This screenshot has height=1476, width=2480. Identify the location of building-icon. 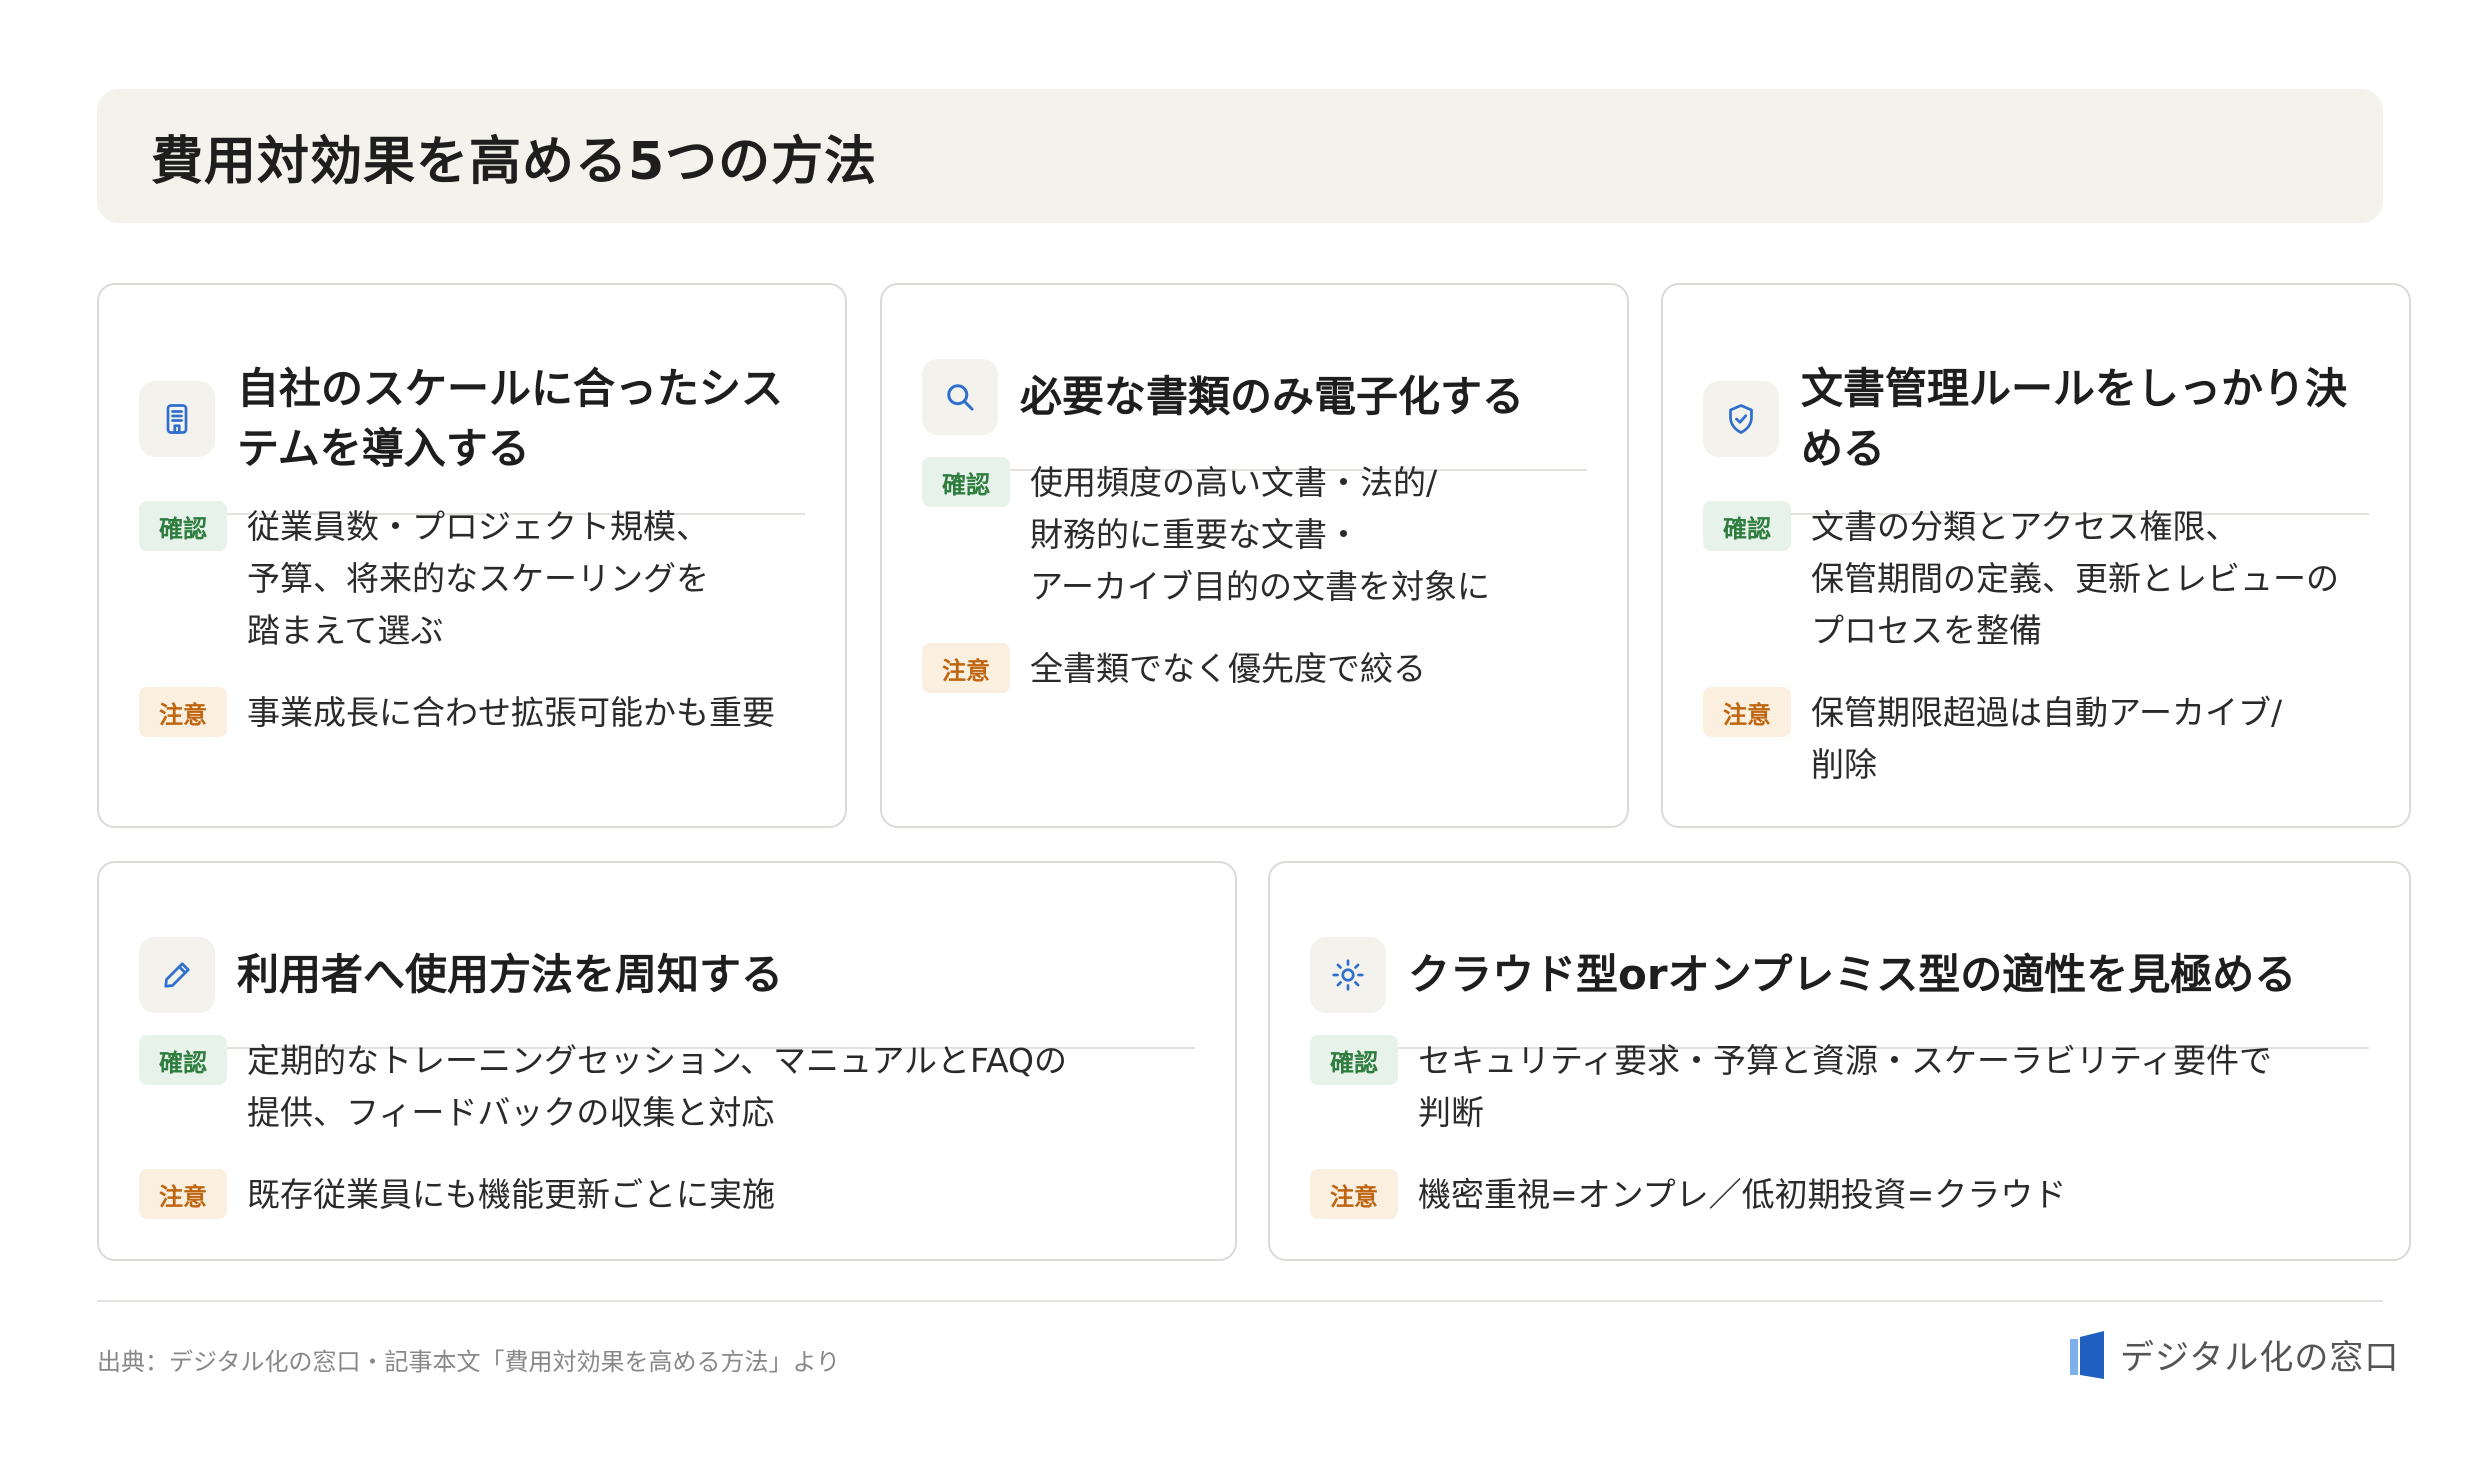
(177, 419).